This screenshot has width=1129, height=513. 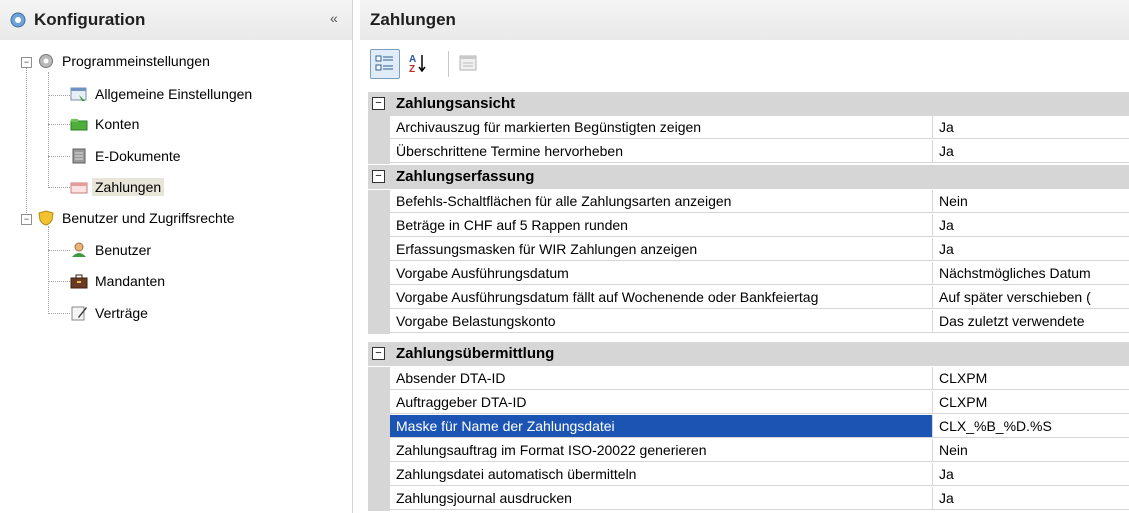 I want to click on property-value: Auf später verschieben (, so click(x=1031, y=297).